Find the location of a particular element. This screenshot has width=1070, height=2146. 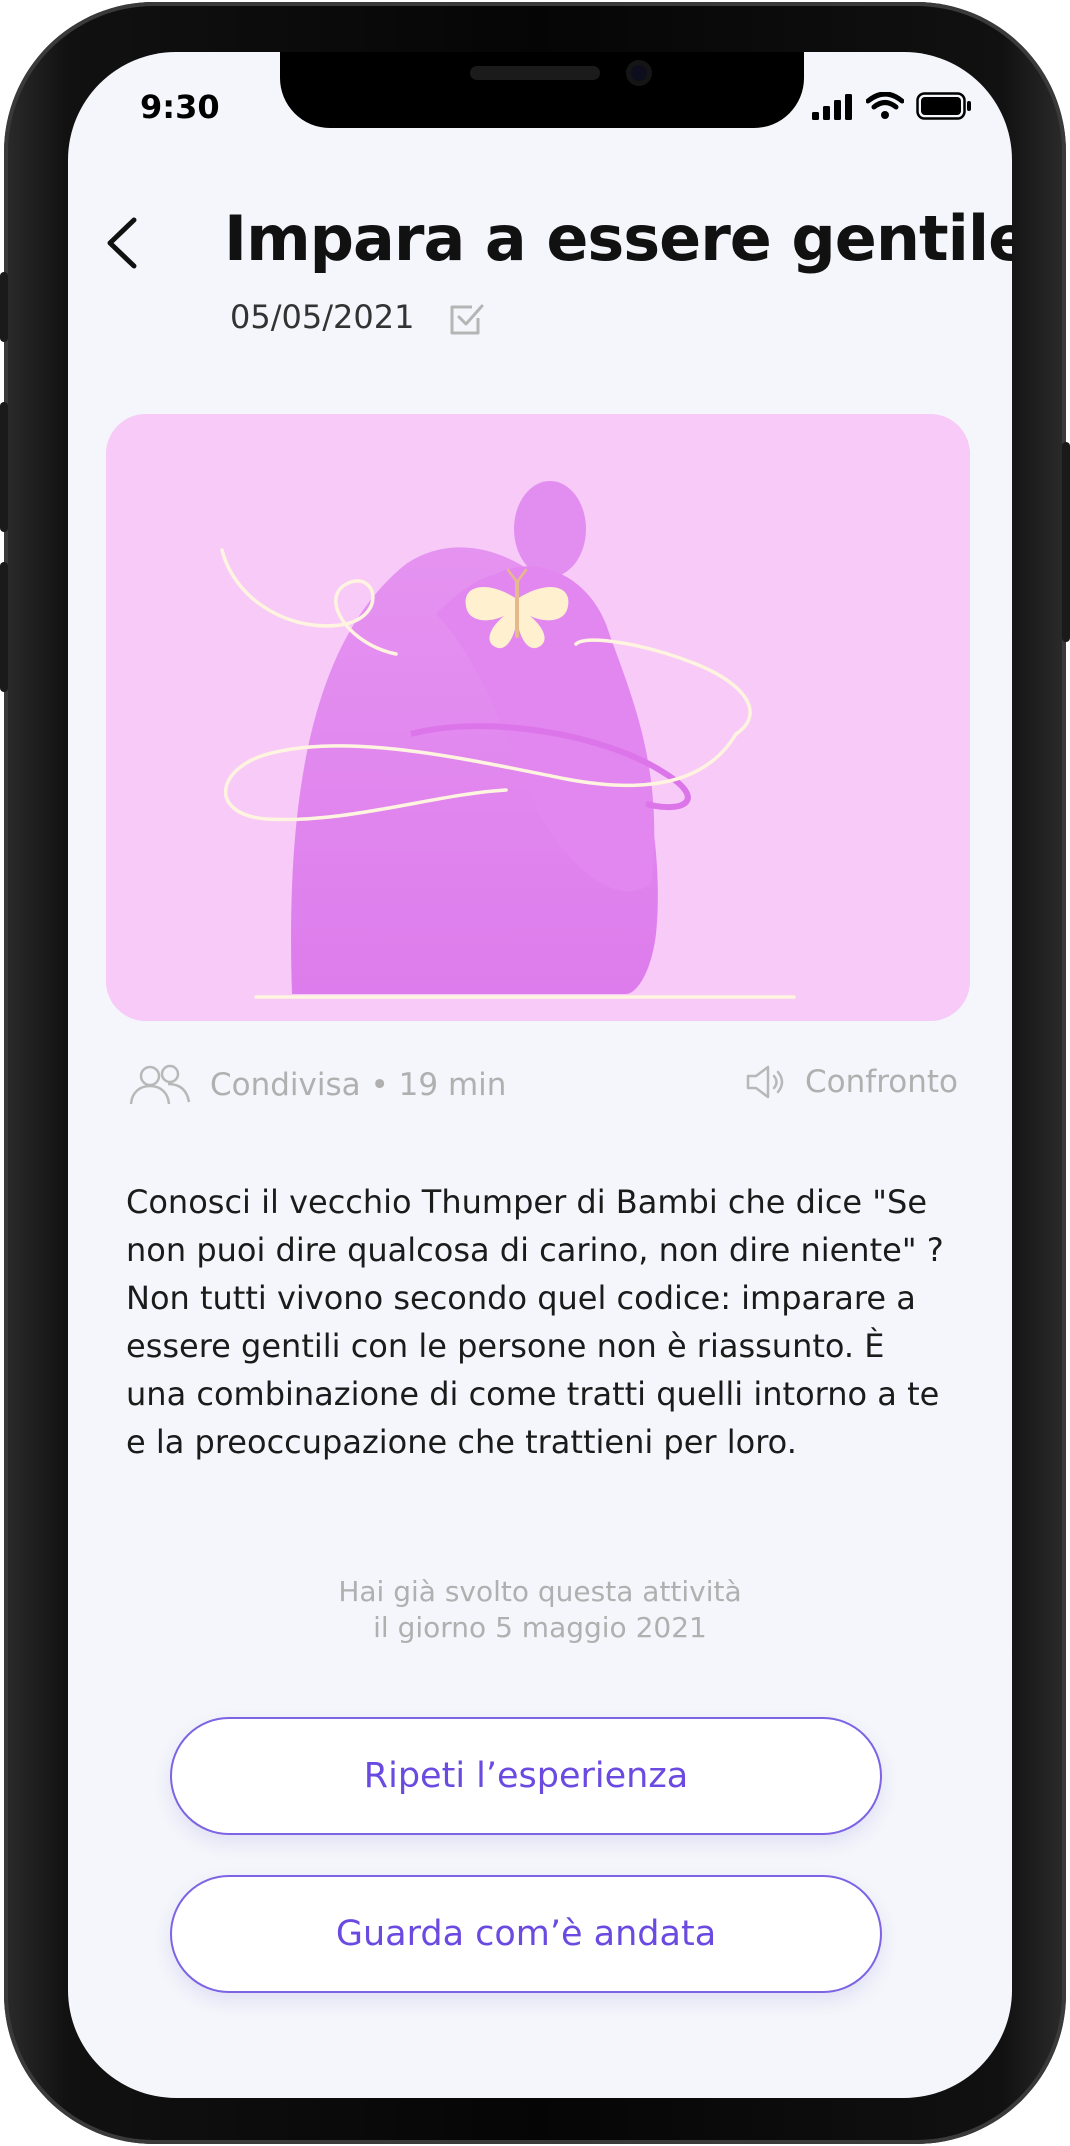

activity-category: Confronto is located at coordinates (851, 1082).